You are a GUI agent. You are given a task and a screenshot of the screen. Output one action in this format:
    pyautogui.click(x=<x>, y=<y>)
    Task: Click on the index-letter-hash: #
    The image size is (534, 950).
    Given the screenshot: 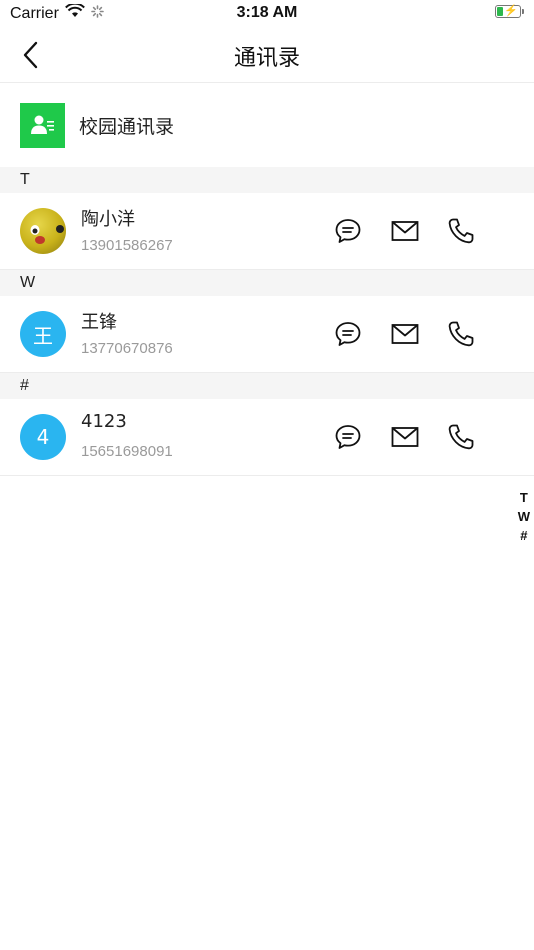 What is the action you would take?
    pyautogui.click(x=523, y=535)
    